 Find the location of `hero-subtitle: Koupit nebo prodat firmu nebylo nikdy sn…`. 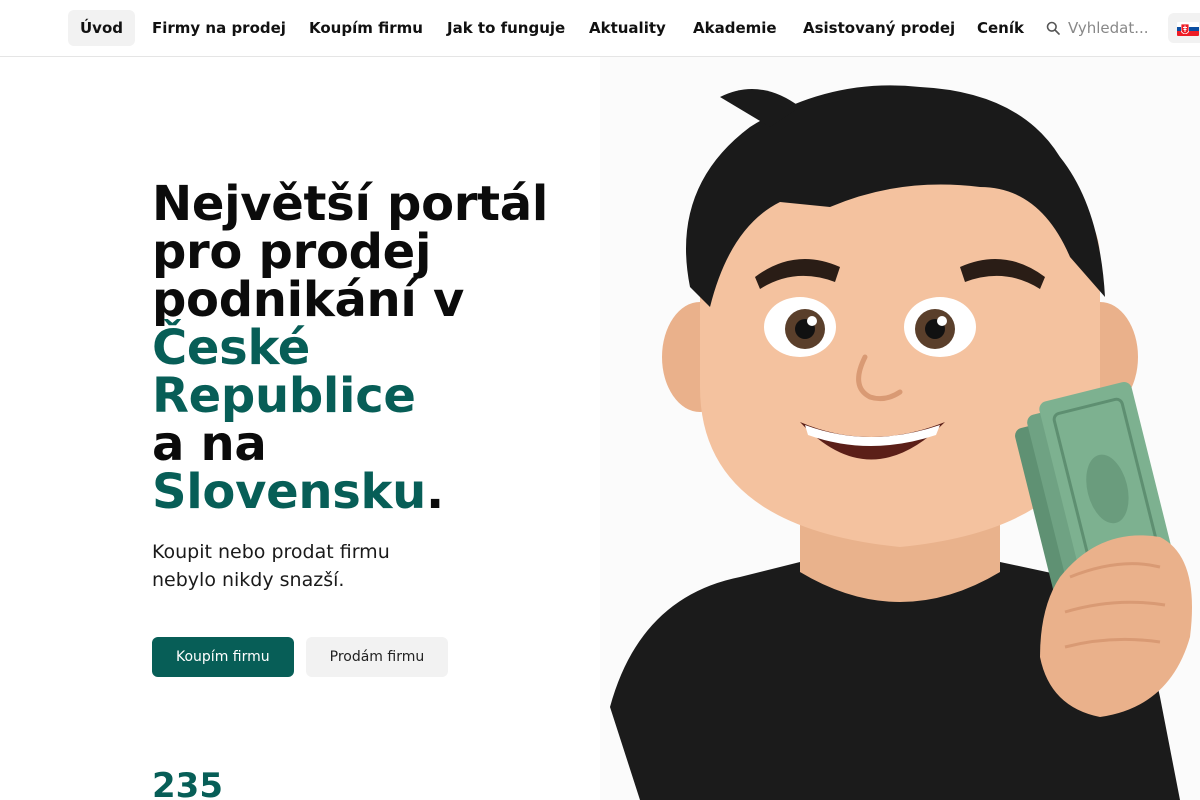

hero-subtitle: Koupit nebo prodat firmu nebylo nikdy sn… is located at coordinates (271, 566).